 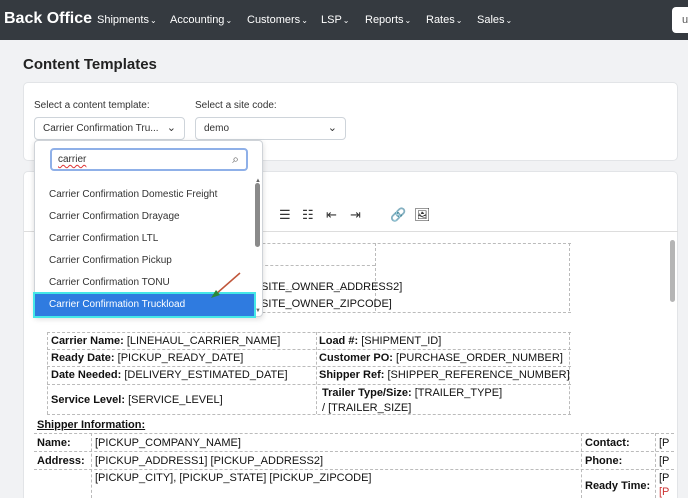 I want to click on shipper-phone-label: Phone:, so click(x=603, y=461).